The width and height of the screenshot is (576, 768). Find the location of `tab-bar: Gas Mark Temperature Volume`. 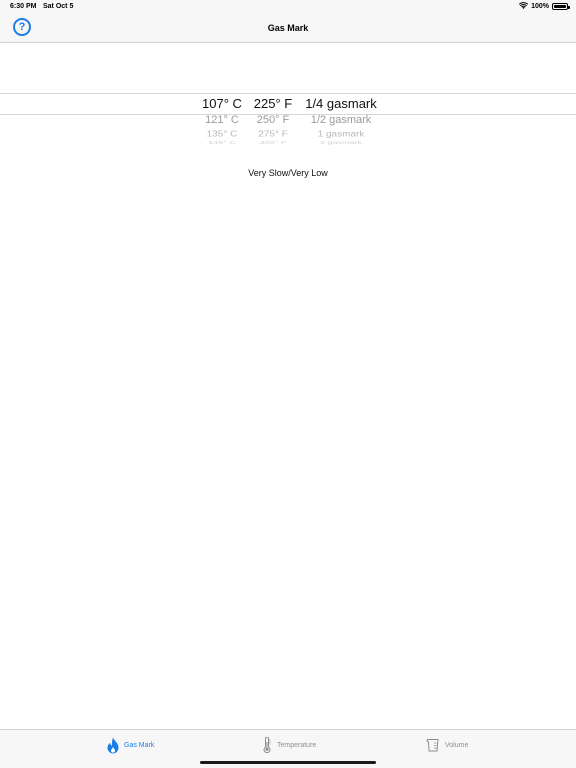

tab-bar: Gas Mark Temperature Volume is located at coordinates (288, 748).